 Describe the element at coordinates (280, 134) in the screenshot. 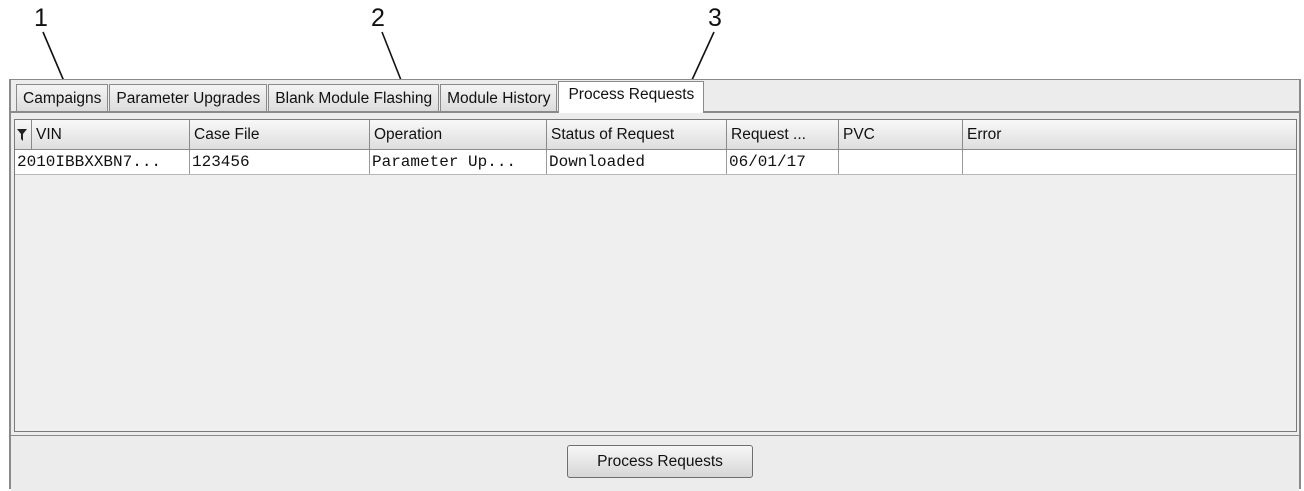

I see `column-header-case-file: Case File` at that location.